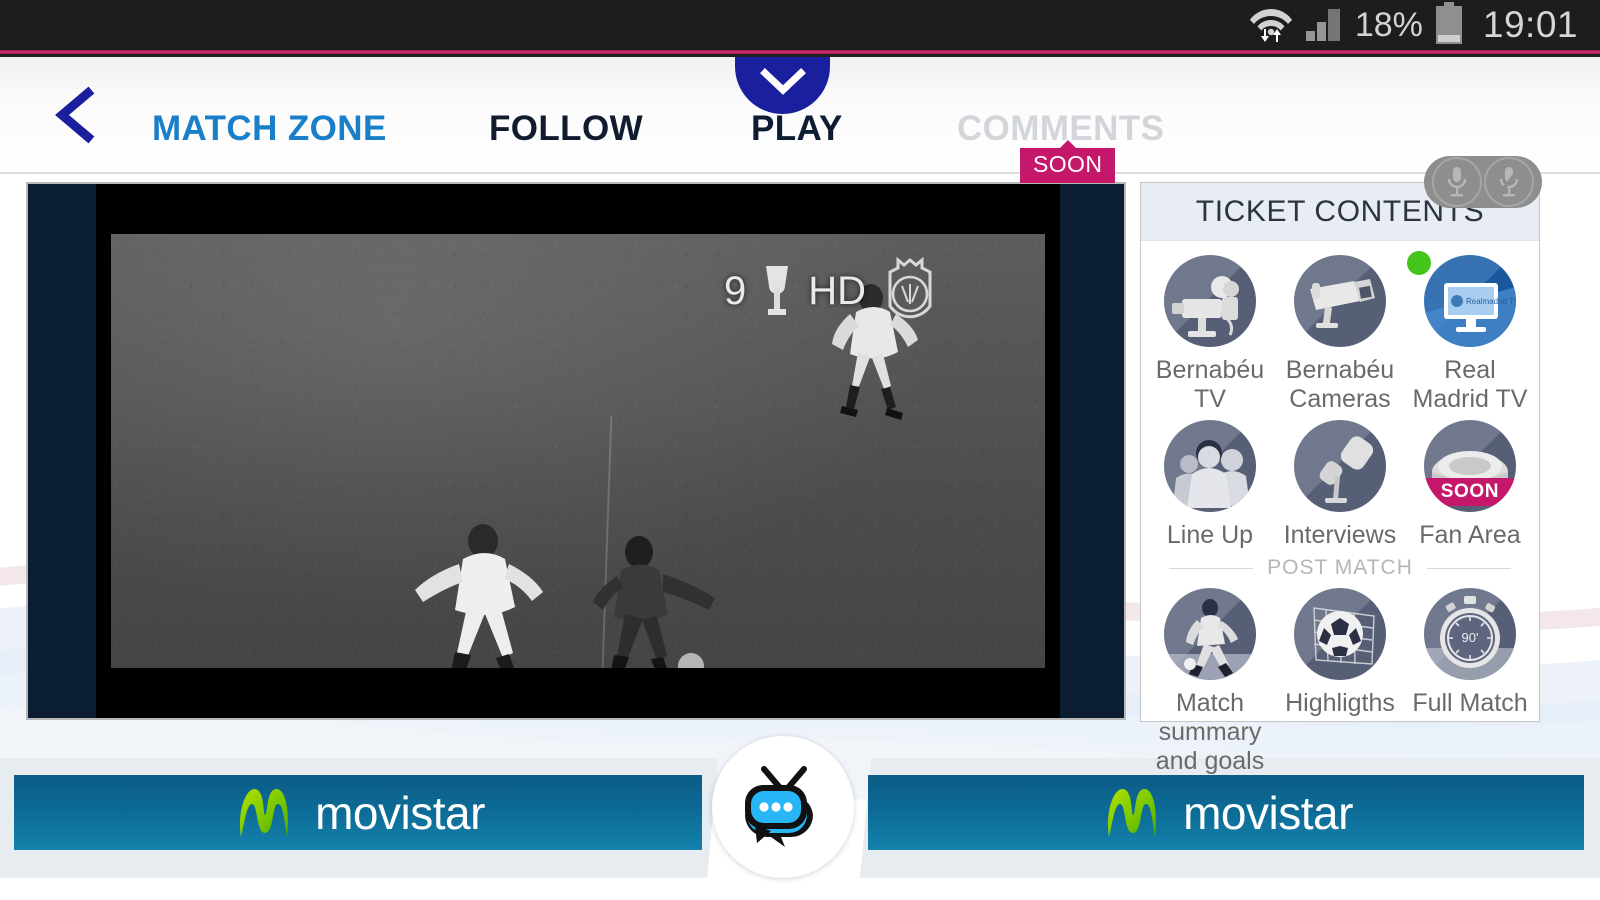  Describe the element at coordinates (1469, 637) in the screenshot. I see `stopwatch-label: 90'` at that location.